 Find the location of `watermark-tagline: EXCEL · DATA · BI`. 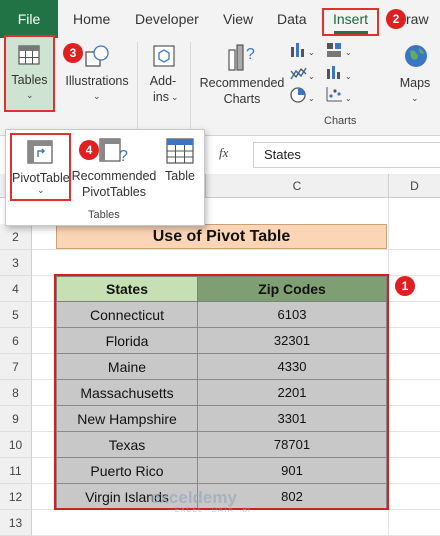

watermark-tagline: EXCEL · DATA · BI is located at coordinates (213, 510).